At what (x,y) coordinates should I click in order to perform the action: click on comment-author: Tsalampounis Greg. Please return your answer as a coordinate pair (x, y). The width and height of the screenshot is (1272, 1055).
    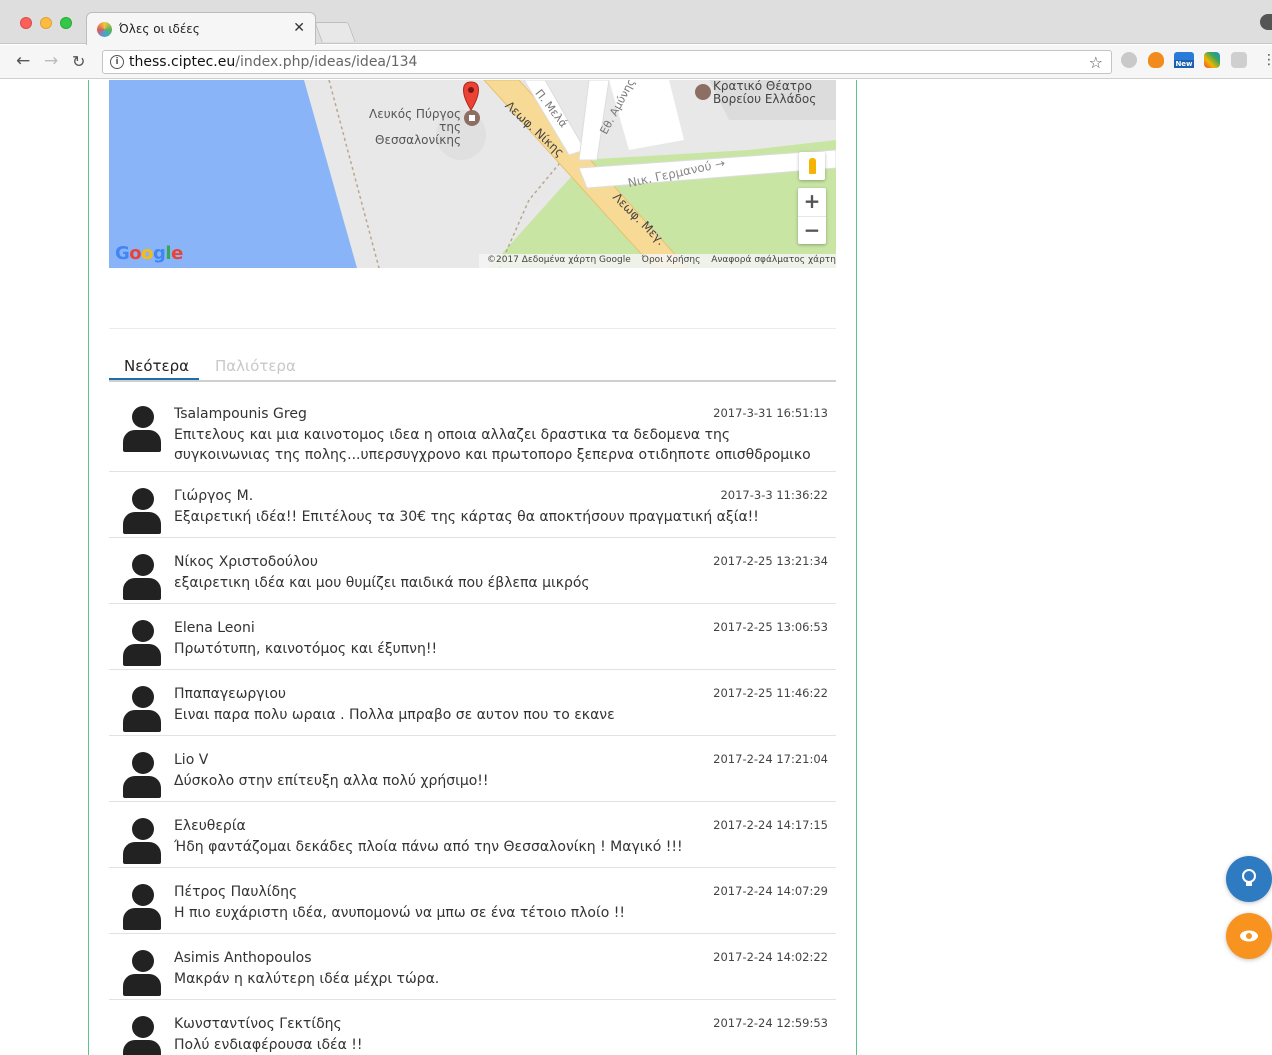
    Looking at the image, I should click on (240, 414).